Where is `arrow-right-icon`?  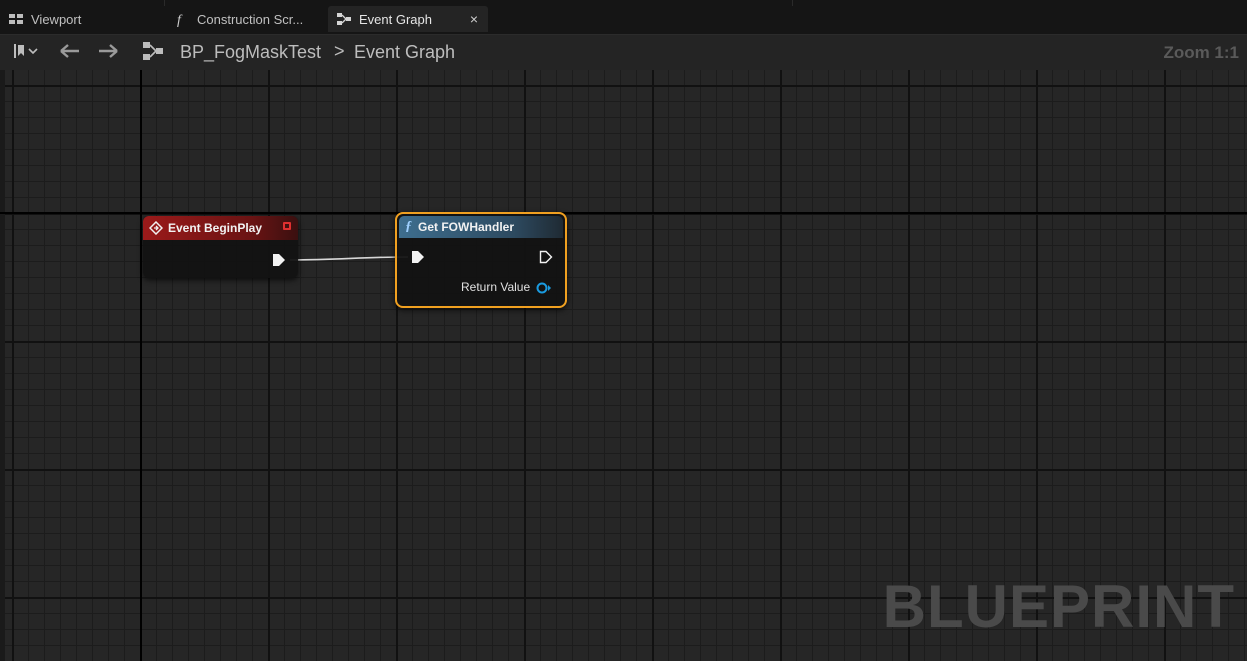 arrow-right-icon is located at coordinates (108, 53).